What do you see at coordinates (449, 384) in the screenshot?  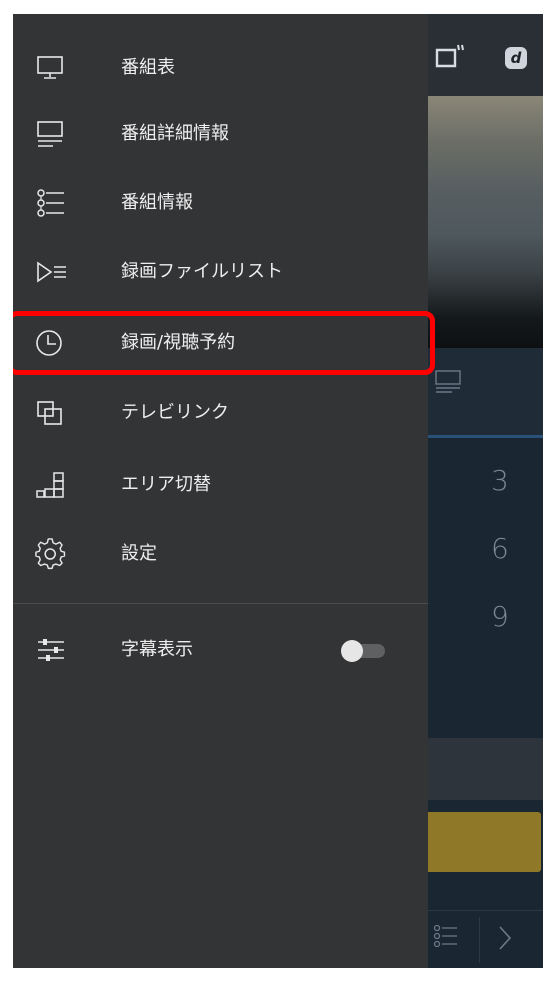 I see `program-detail-icon` at bounding box center [449, 384].